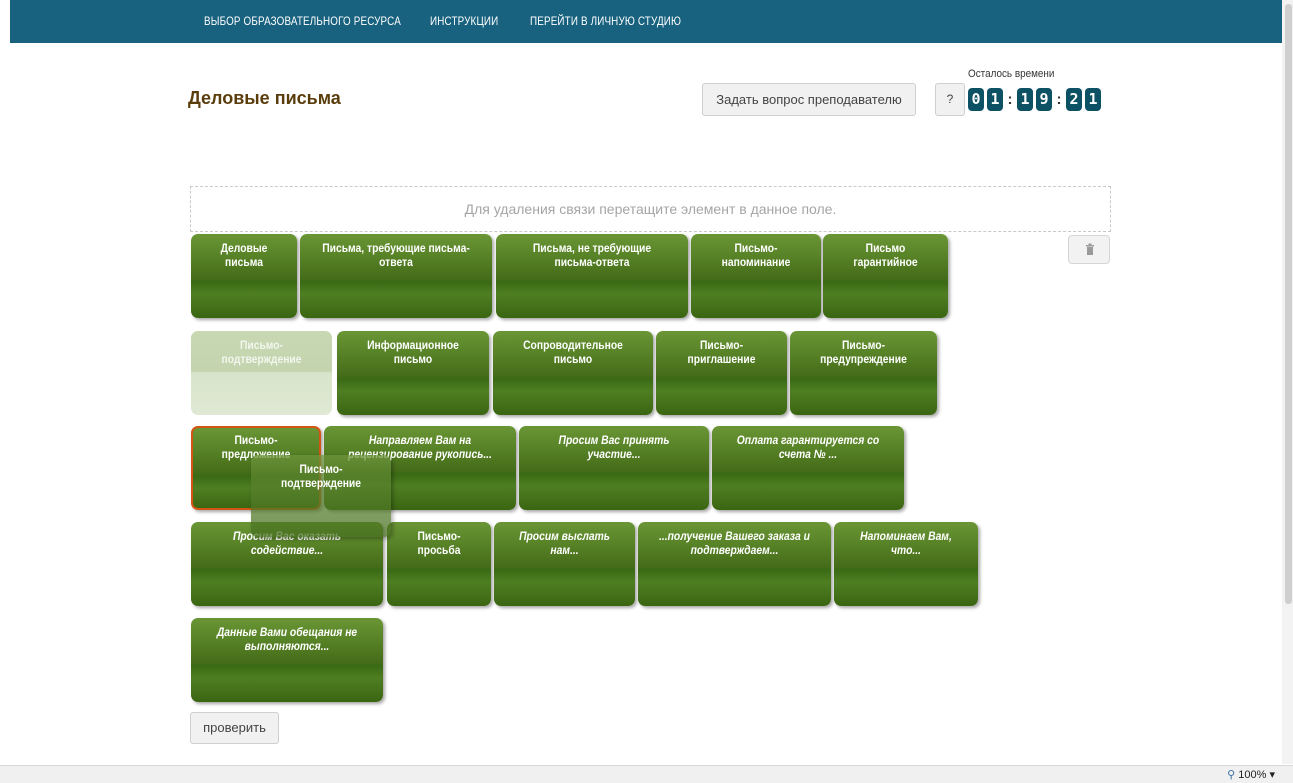 This screenshot has height=783, width=1293. What do you see at coordinates (464, 21) in the screenshot?
I see `nav-item-instructions: ИНСТРУКЦИИ` at bounding box center [464, 21].